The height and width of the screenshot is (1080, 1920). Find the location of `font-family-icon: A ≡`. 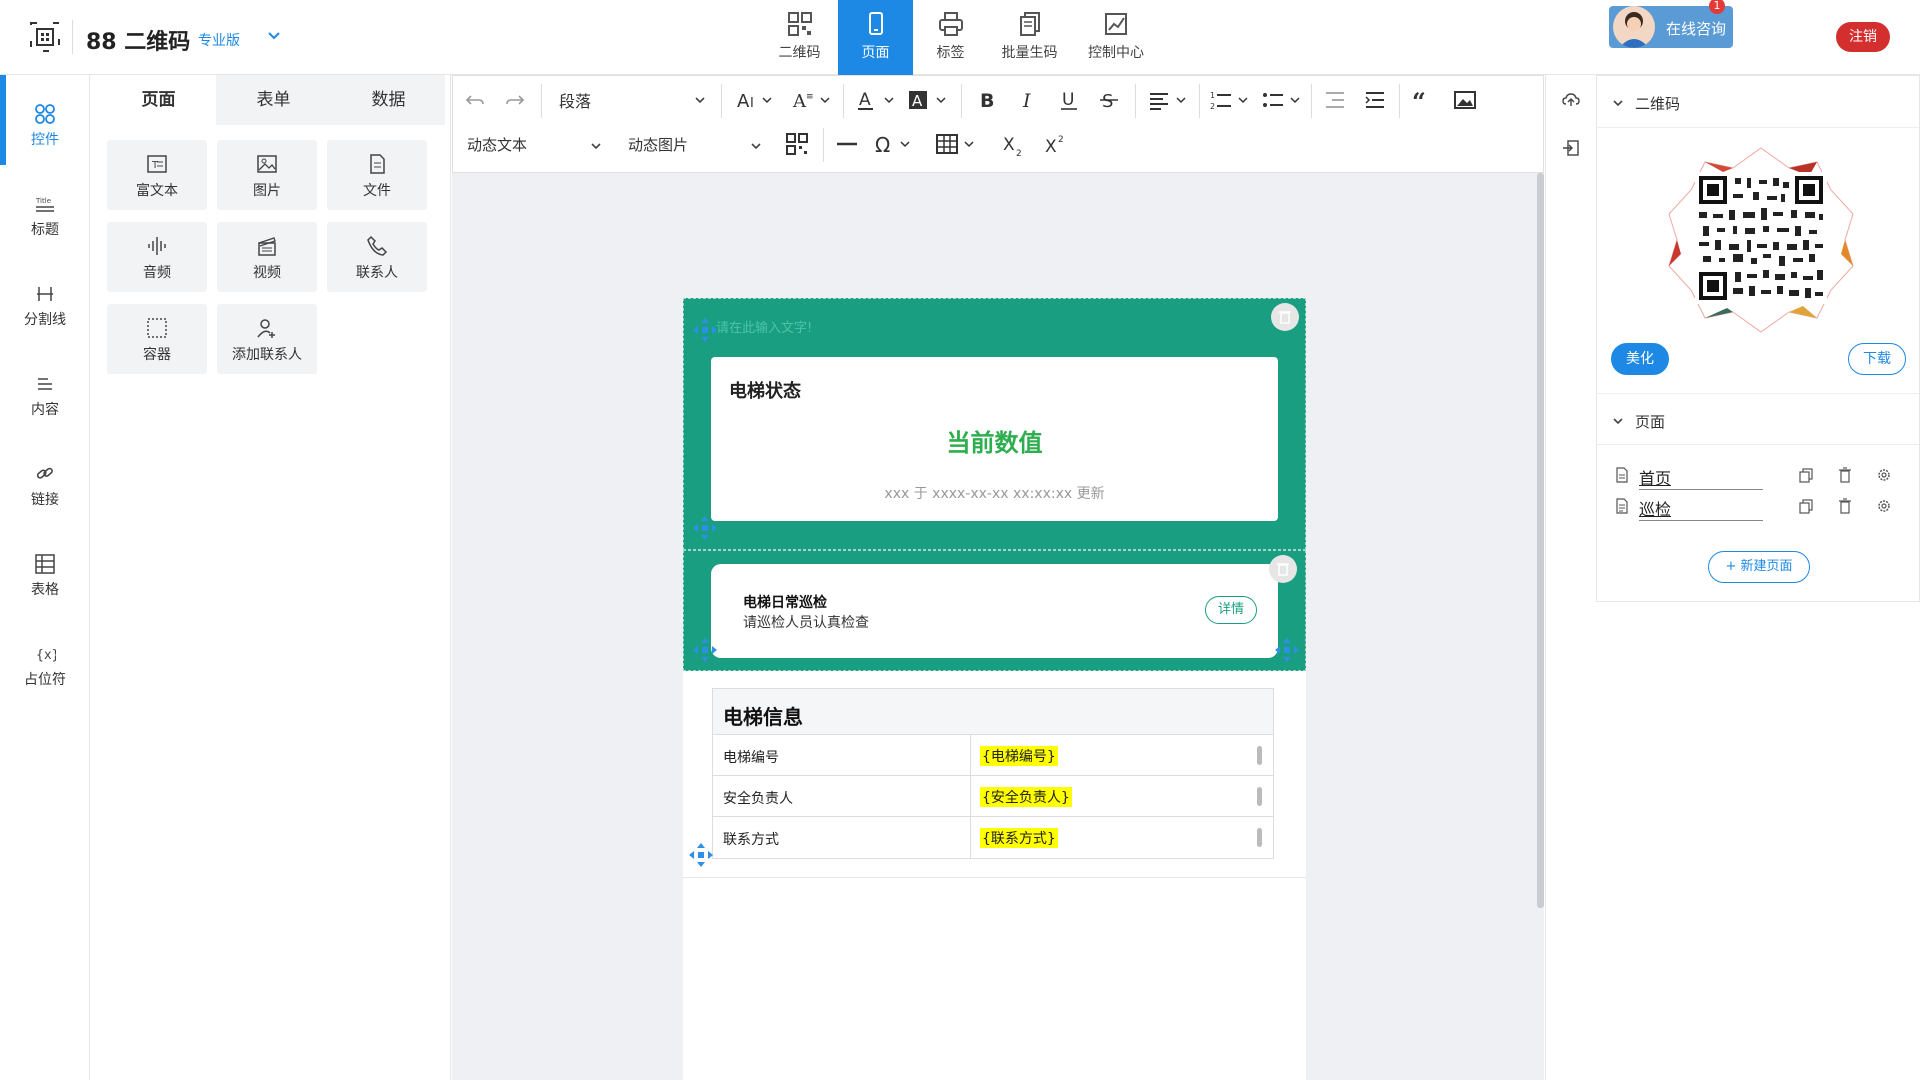

font-family-icon: A ≡ is located at coordinates (813, 100).